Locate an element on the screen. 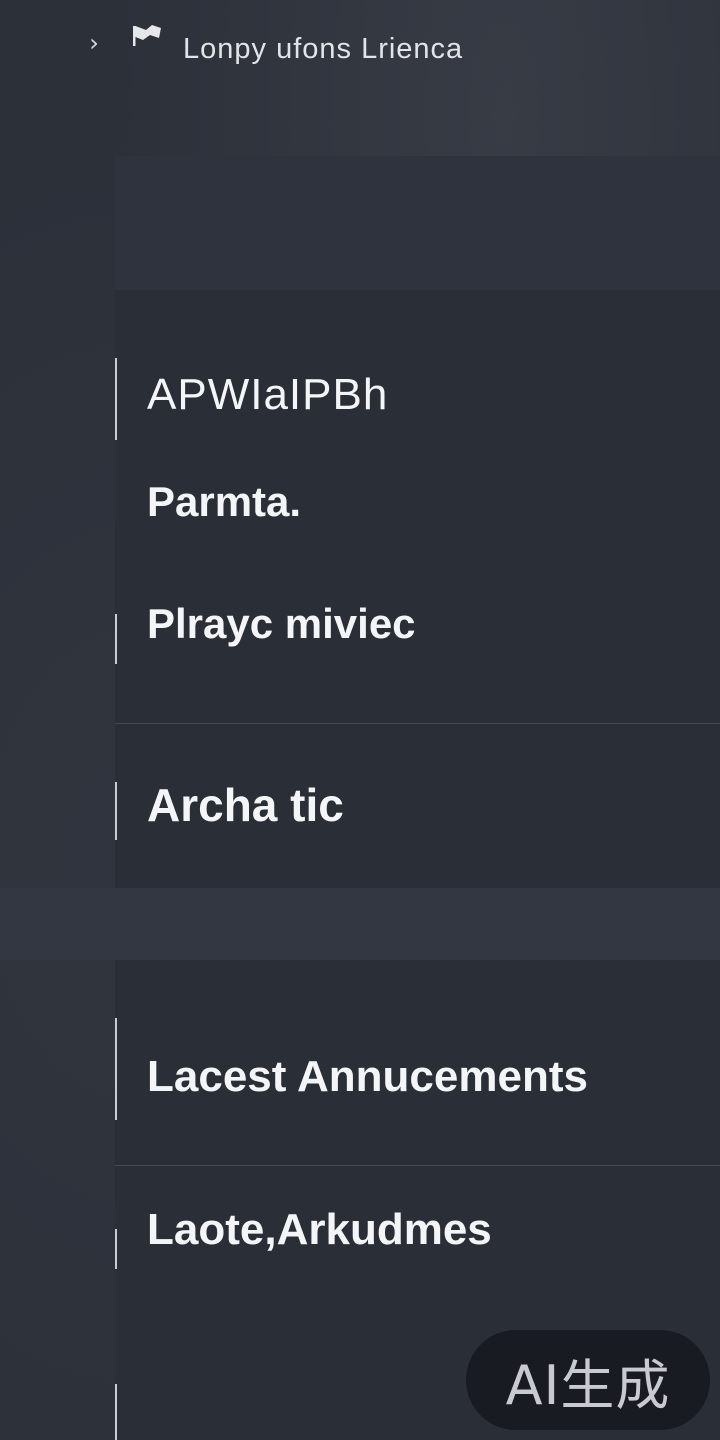  menu-item: Plrayc miviec is located at coordinates (417, 630).